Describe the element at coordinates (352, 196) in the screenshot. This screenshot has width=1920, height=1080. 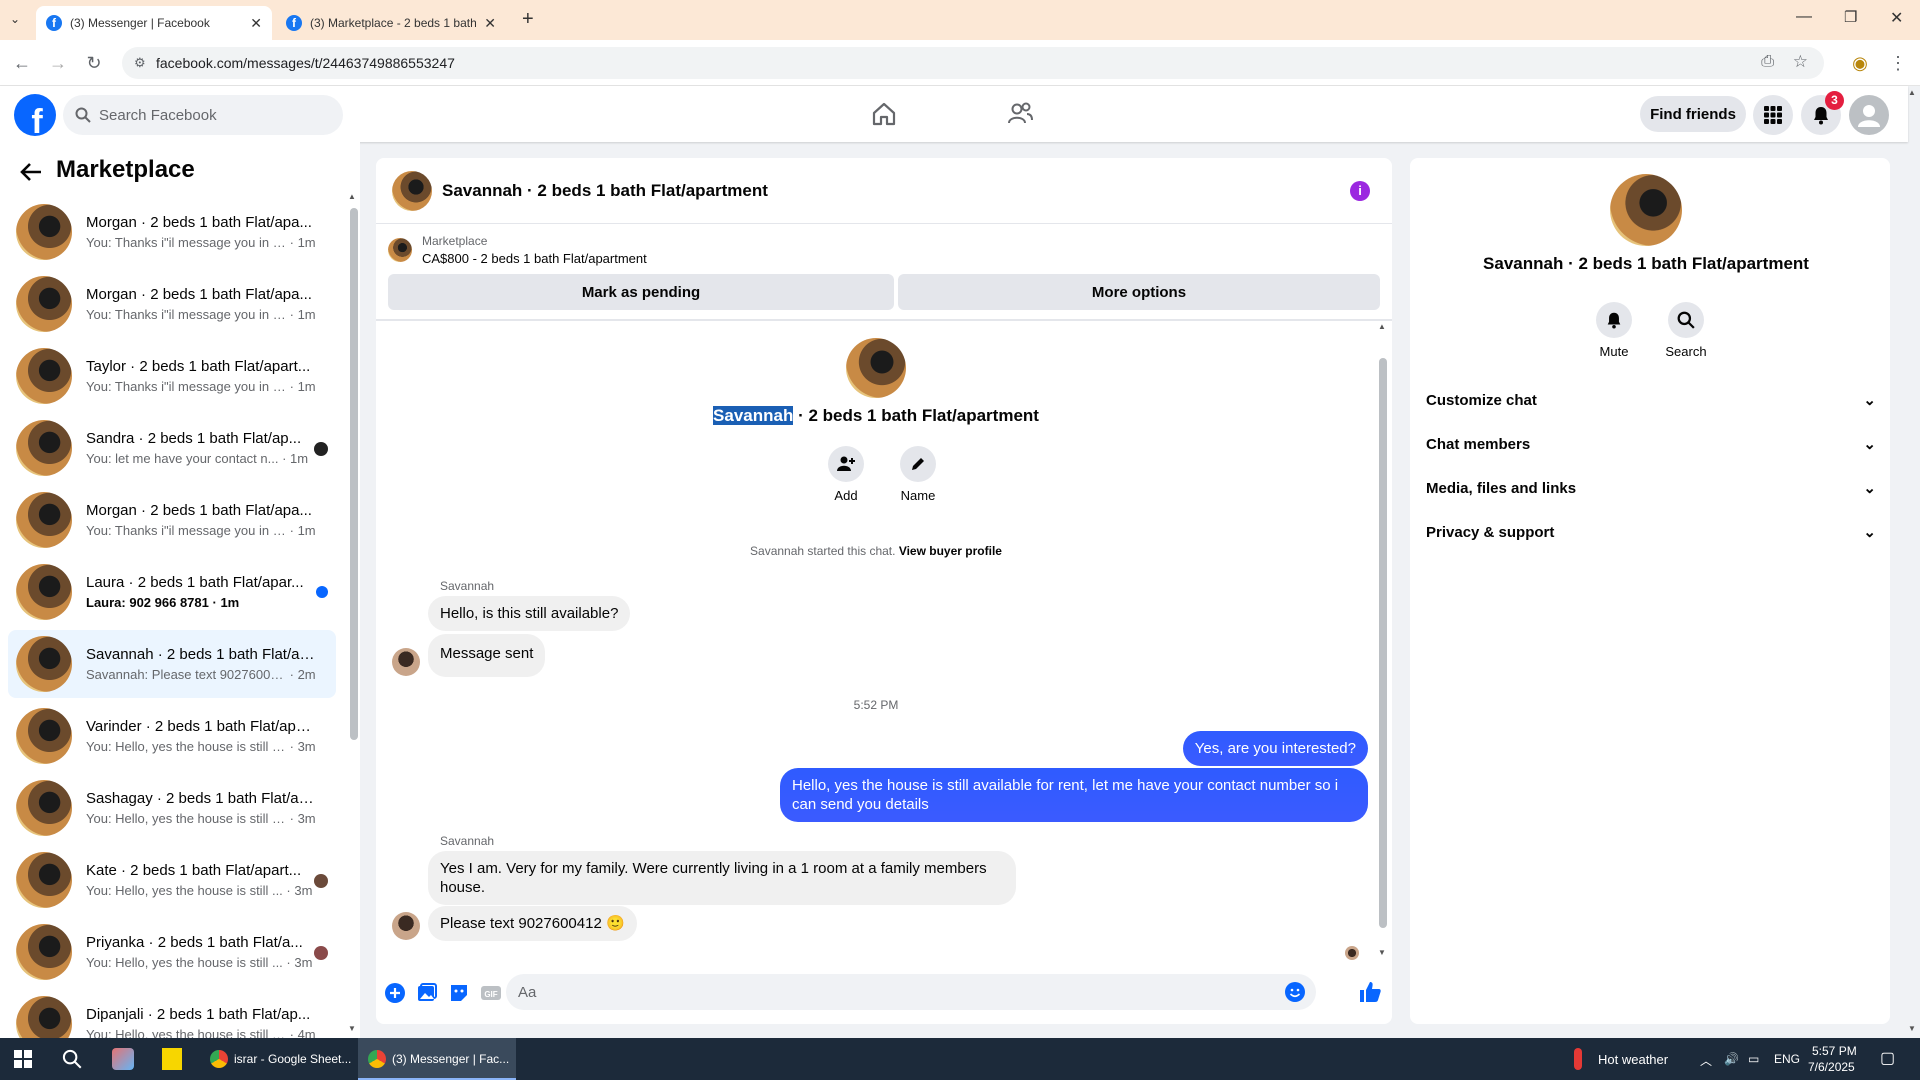
I see `scroll-up-icon: ▲` at that location.